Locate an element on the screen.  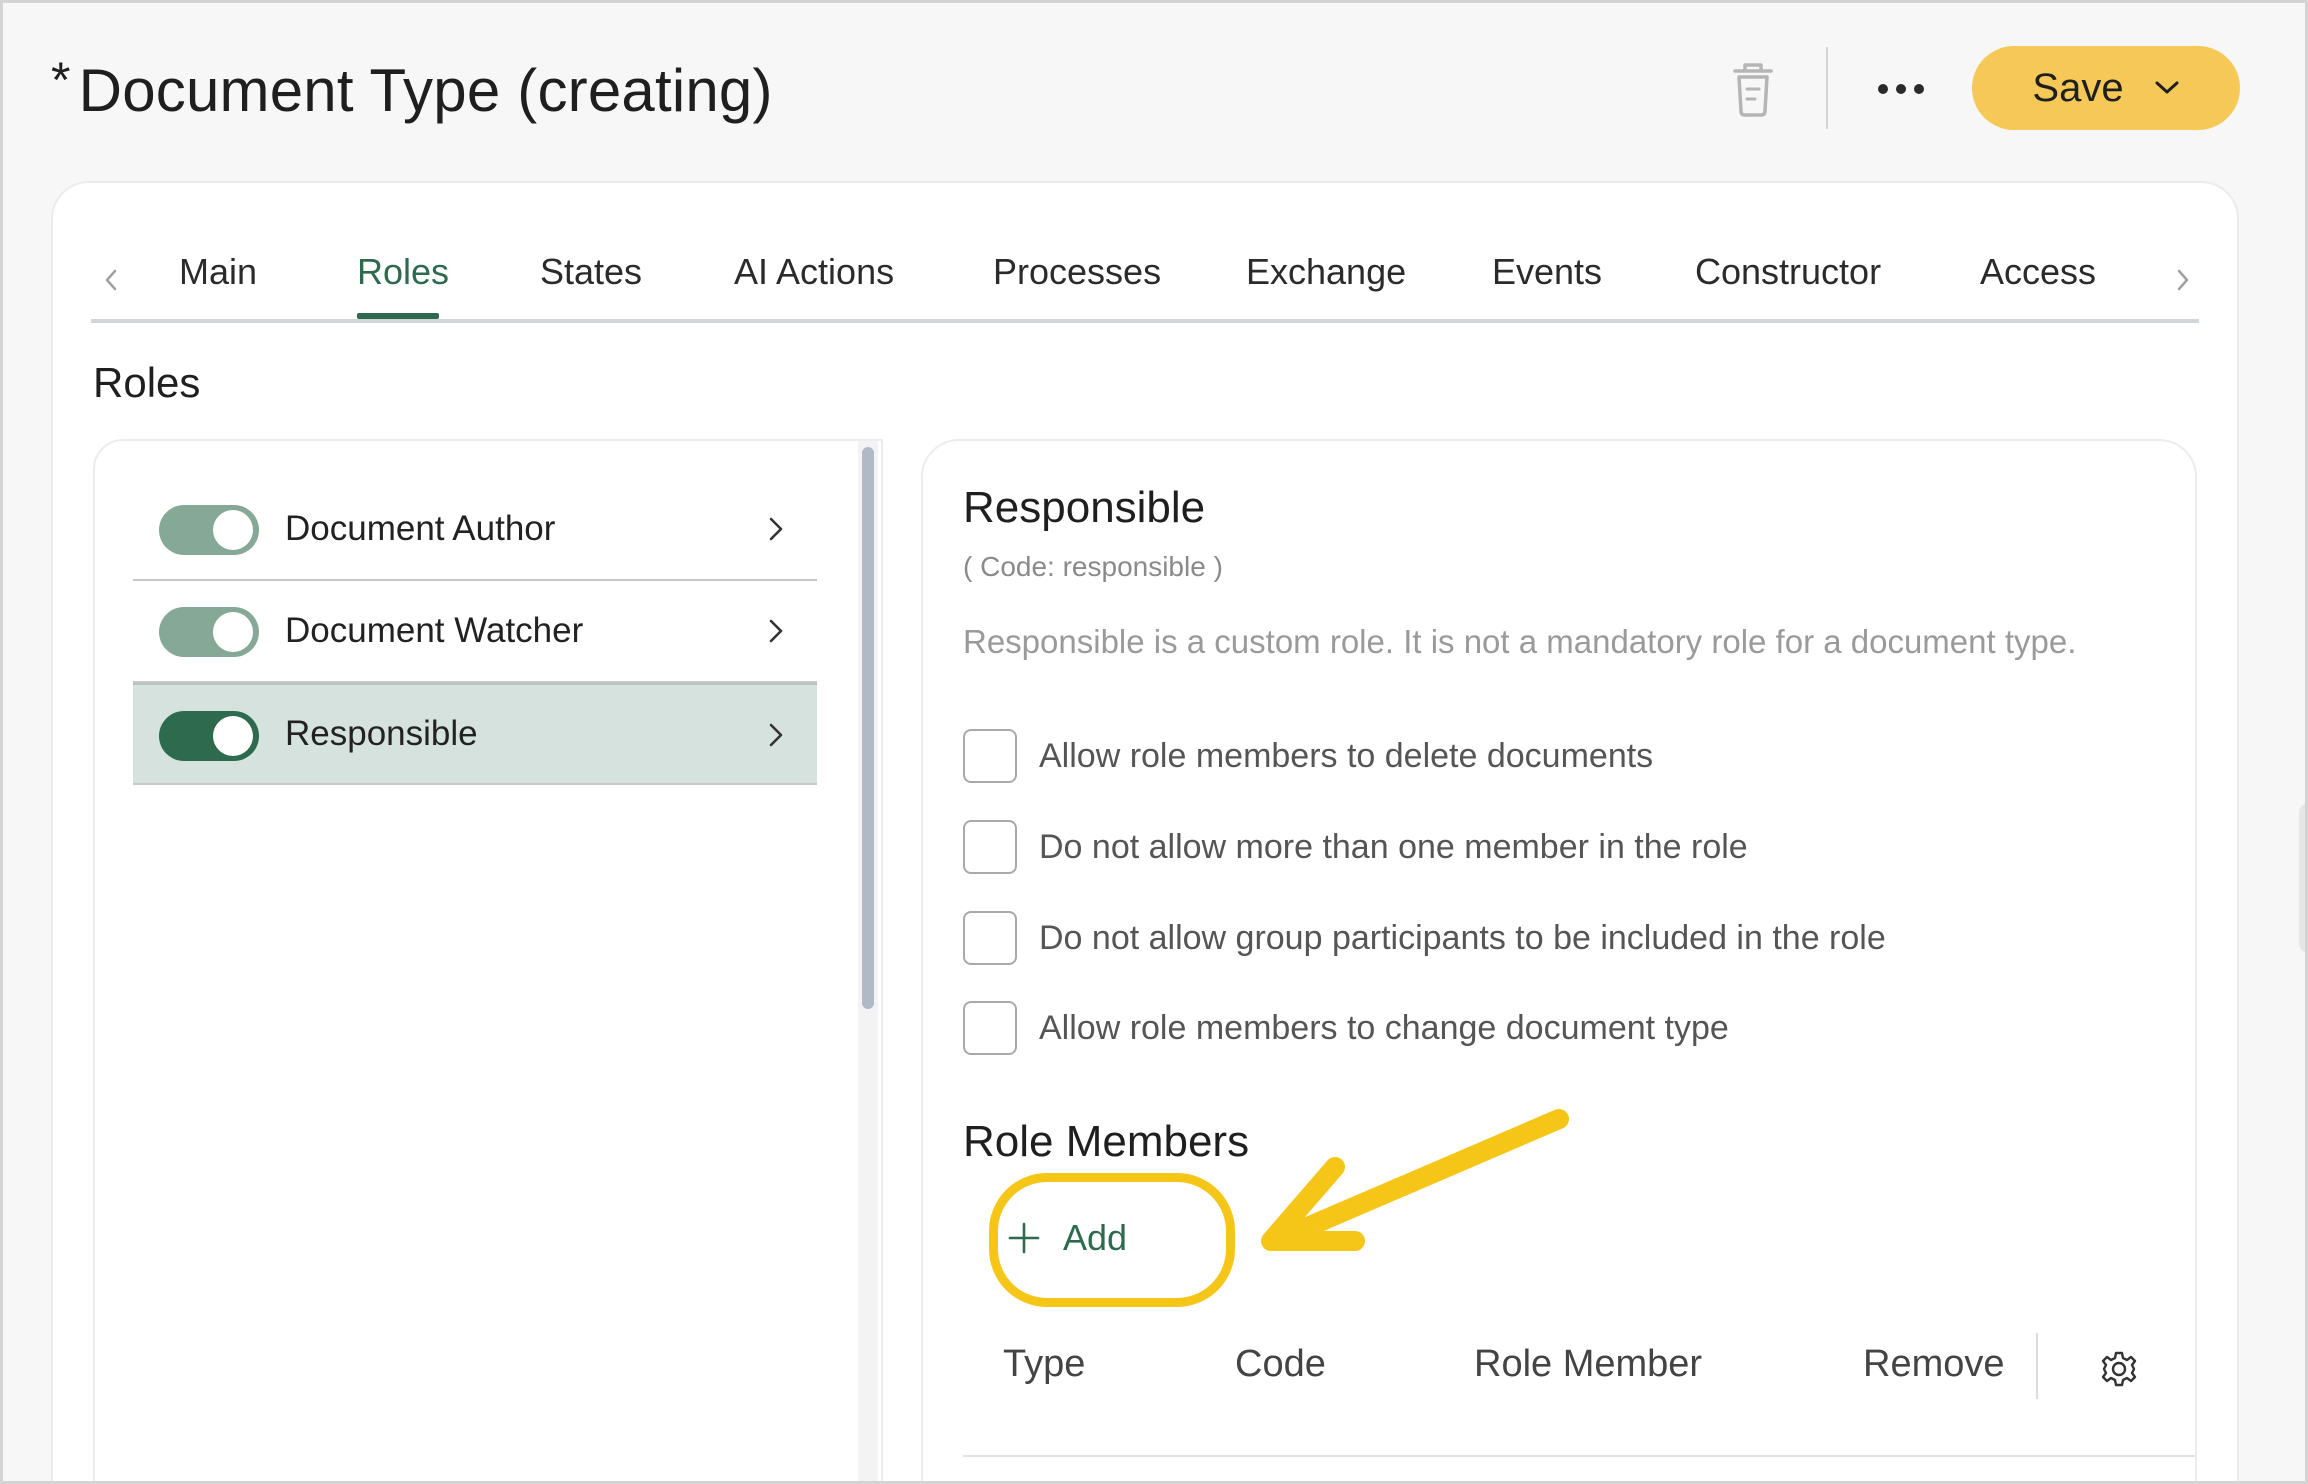
tab-constructor: Constructor is located at coordinates (1788, 286).